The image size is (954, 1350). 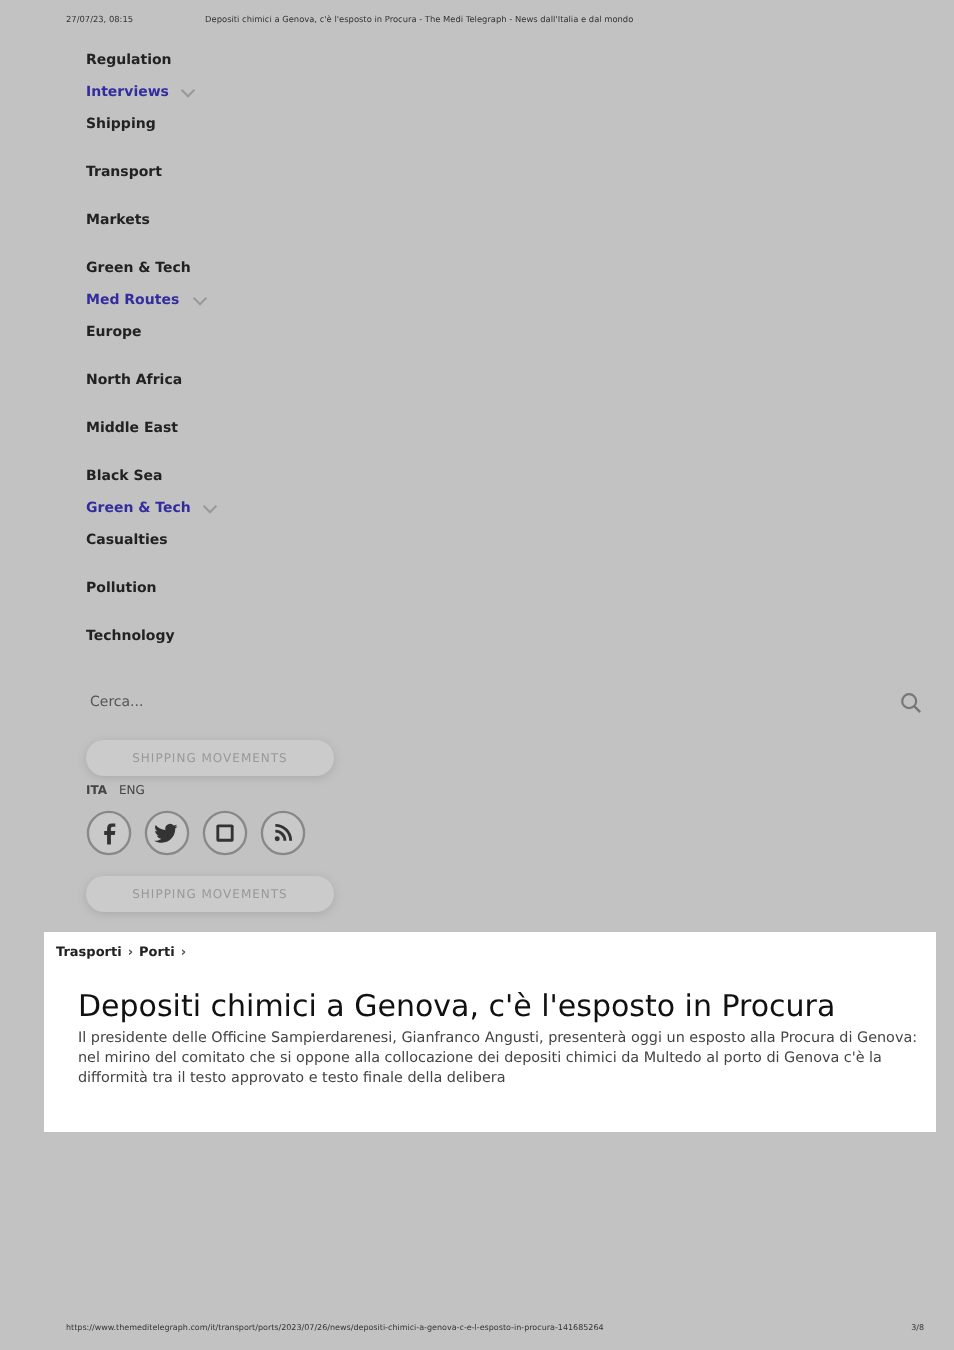 What do you see at coordinates (167, 833) in the screenshot?
I see `bird-icon` at bounding box center [167, 833].